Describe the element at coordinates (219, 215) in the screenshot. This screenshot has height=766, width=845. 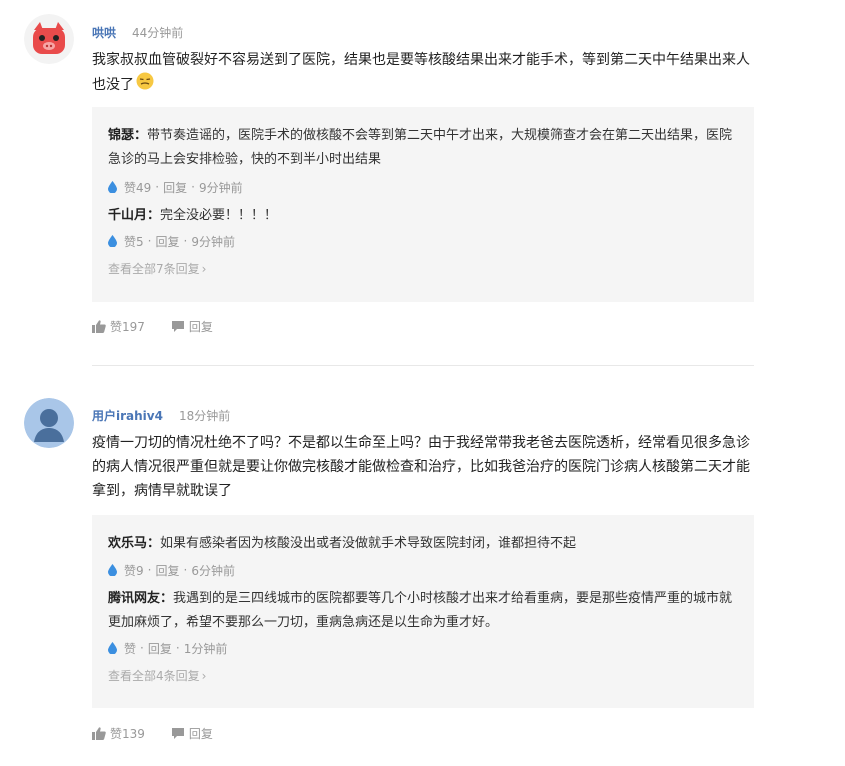
I see `reply-text: 完全没必要！！！！` at that location.